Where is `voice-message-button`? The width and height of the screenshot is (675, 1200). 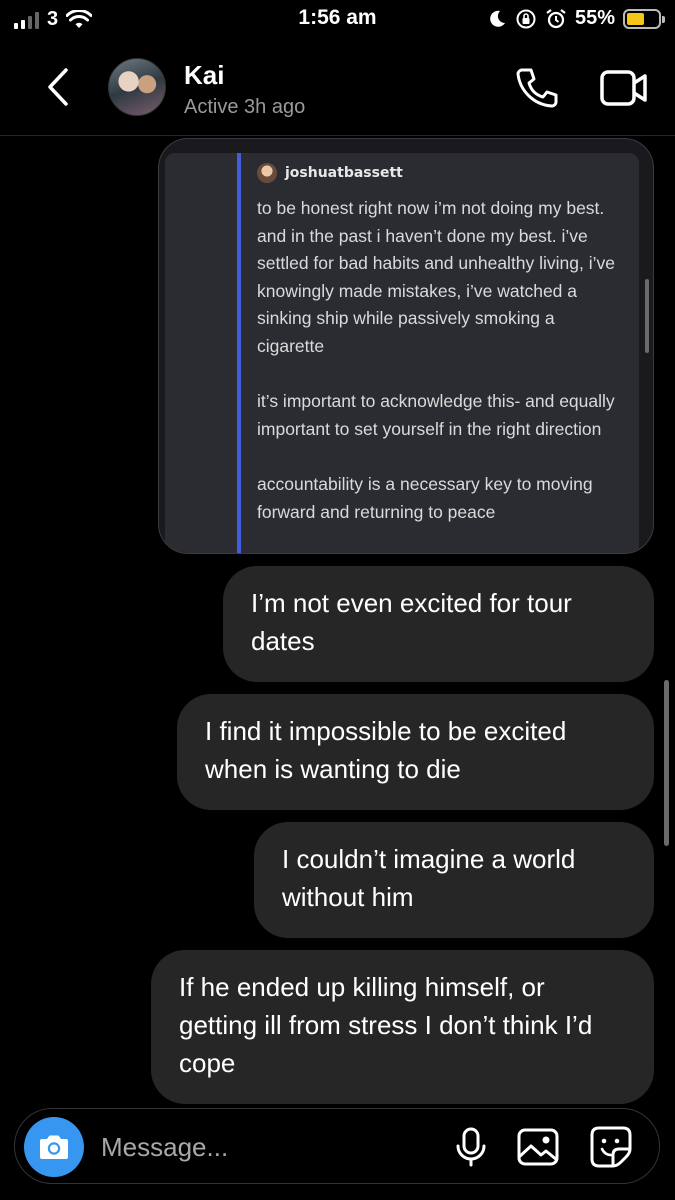 voice-message-button is located at coordinates (471, 1147).